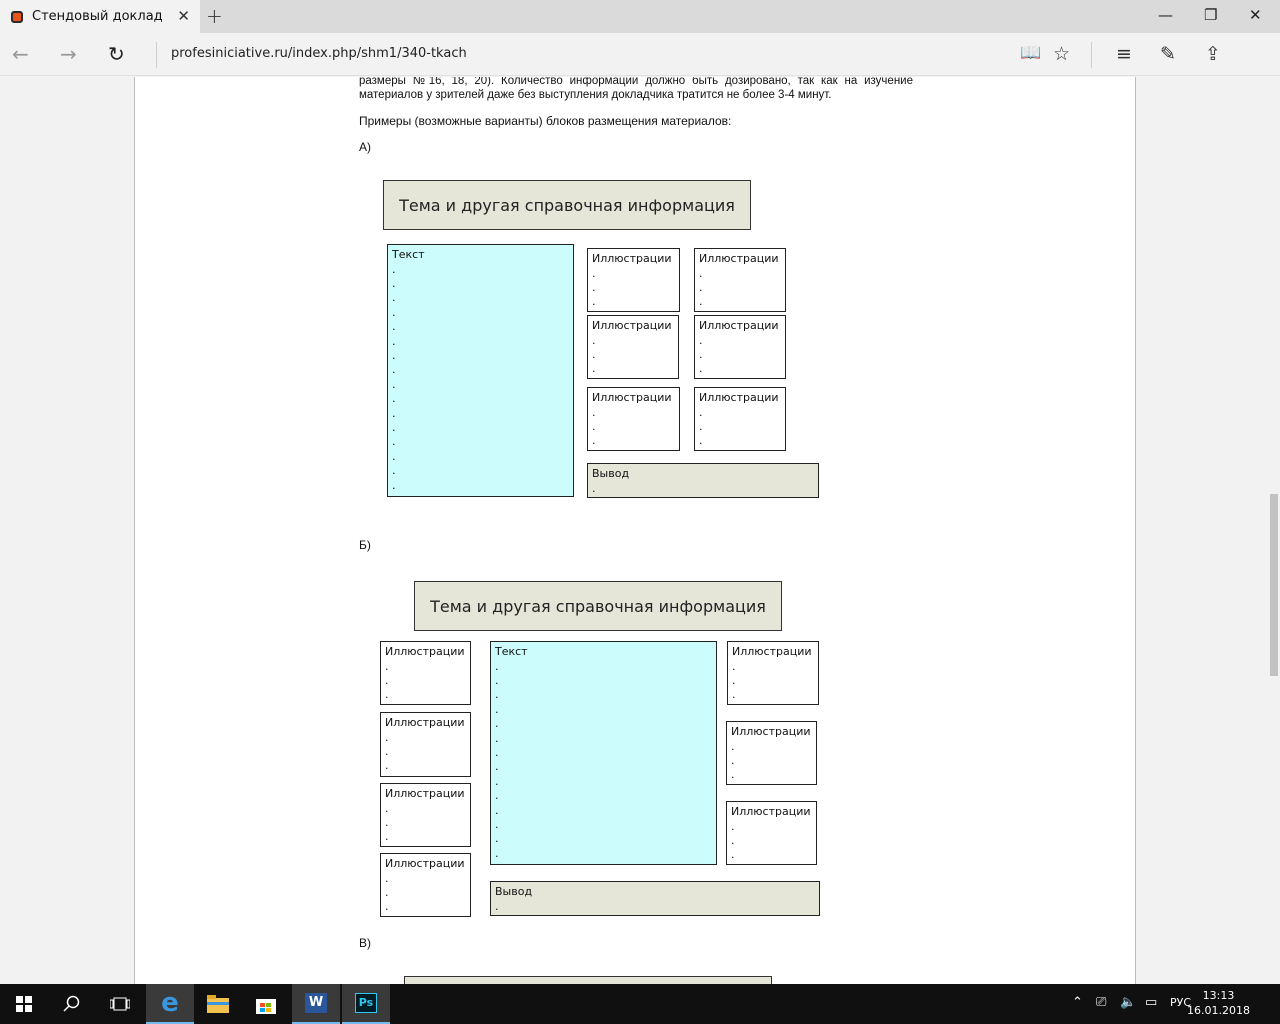 The height and width of the screenshot is (1024, 1280). What do you see at coordinates (1151, 1002) in the screenshot?
I see `notifications-icon: ▭` at bounding box center [1151, 1002].